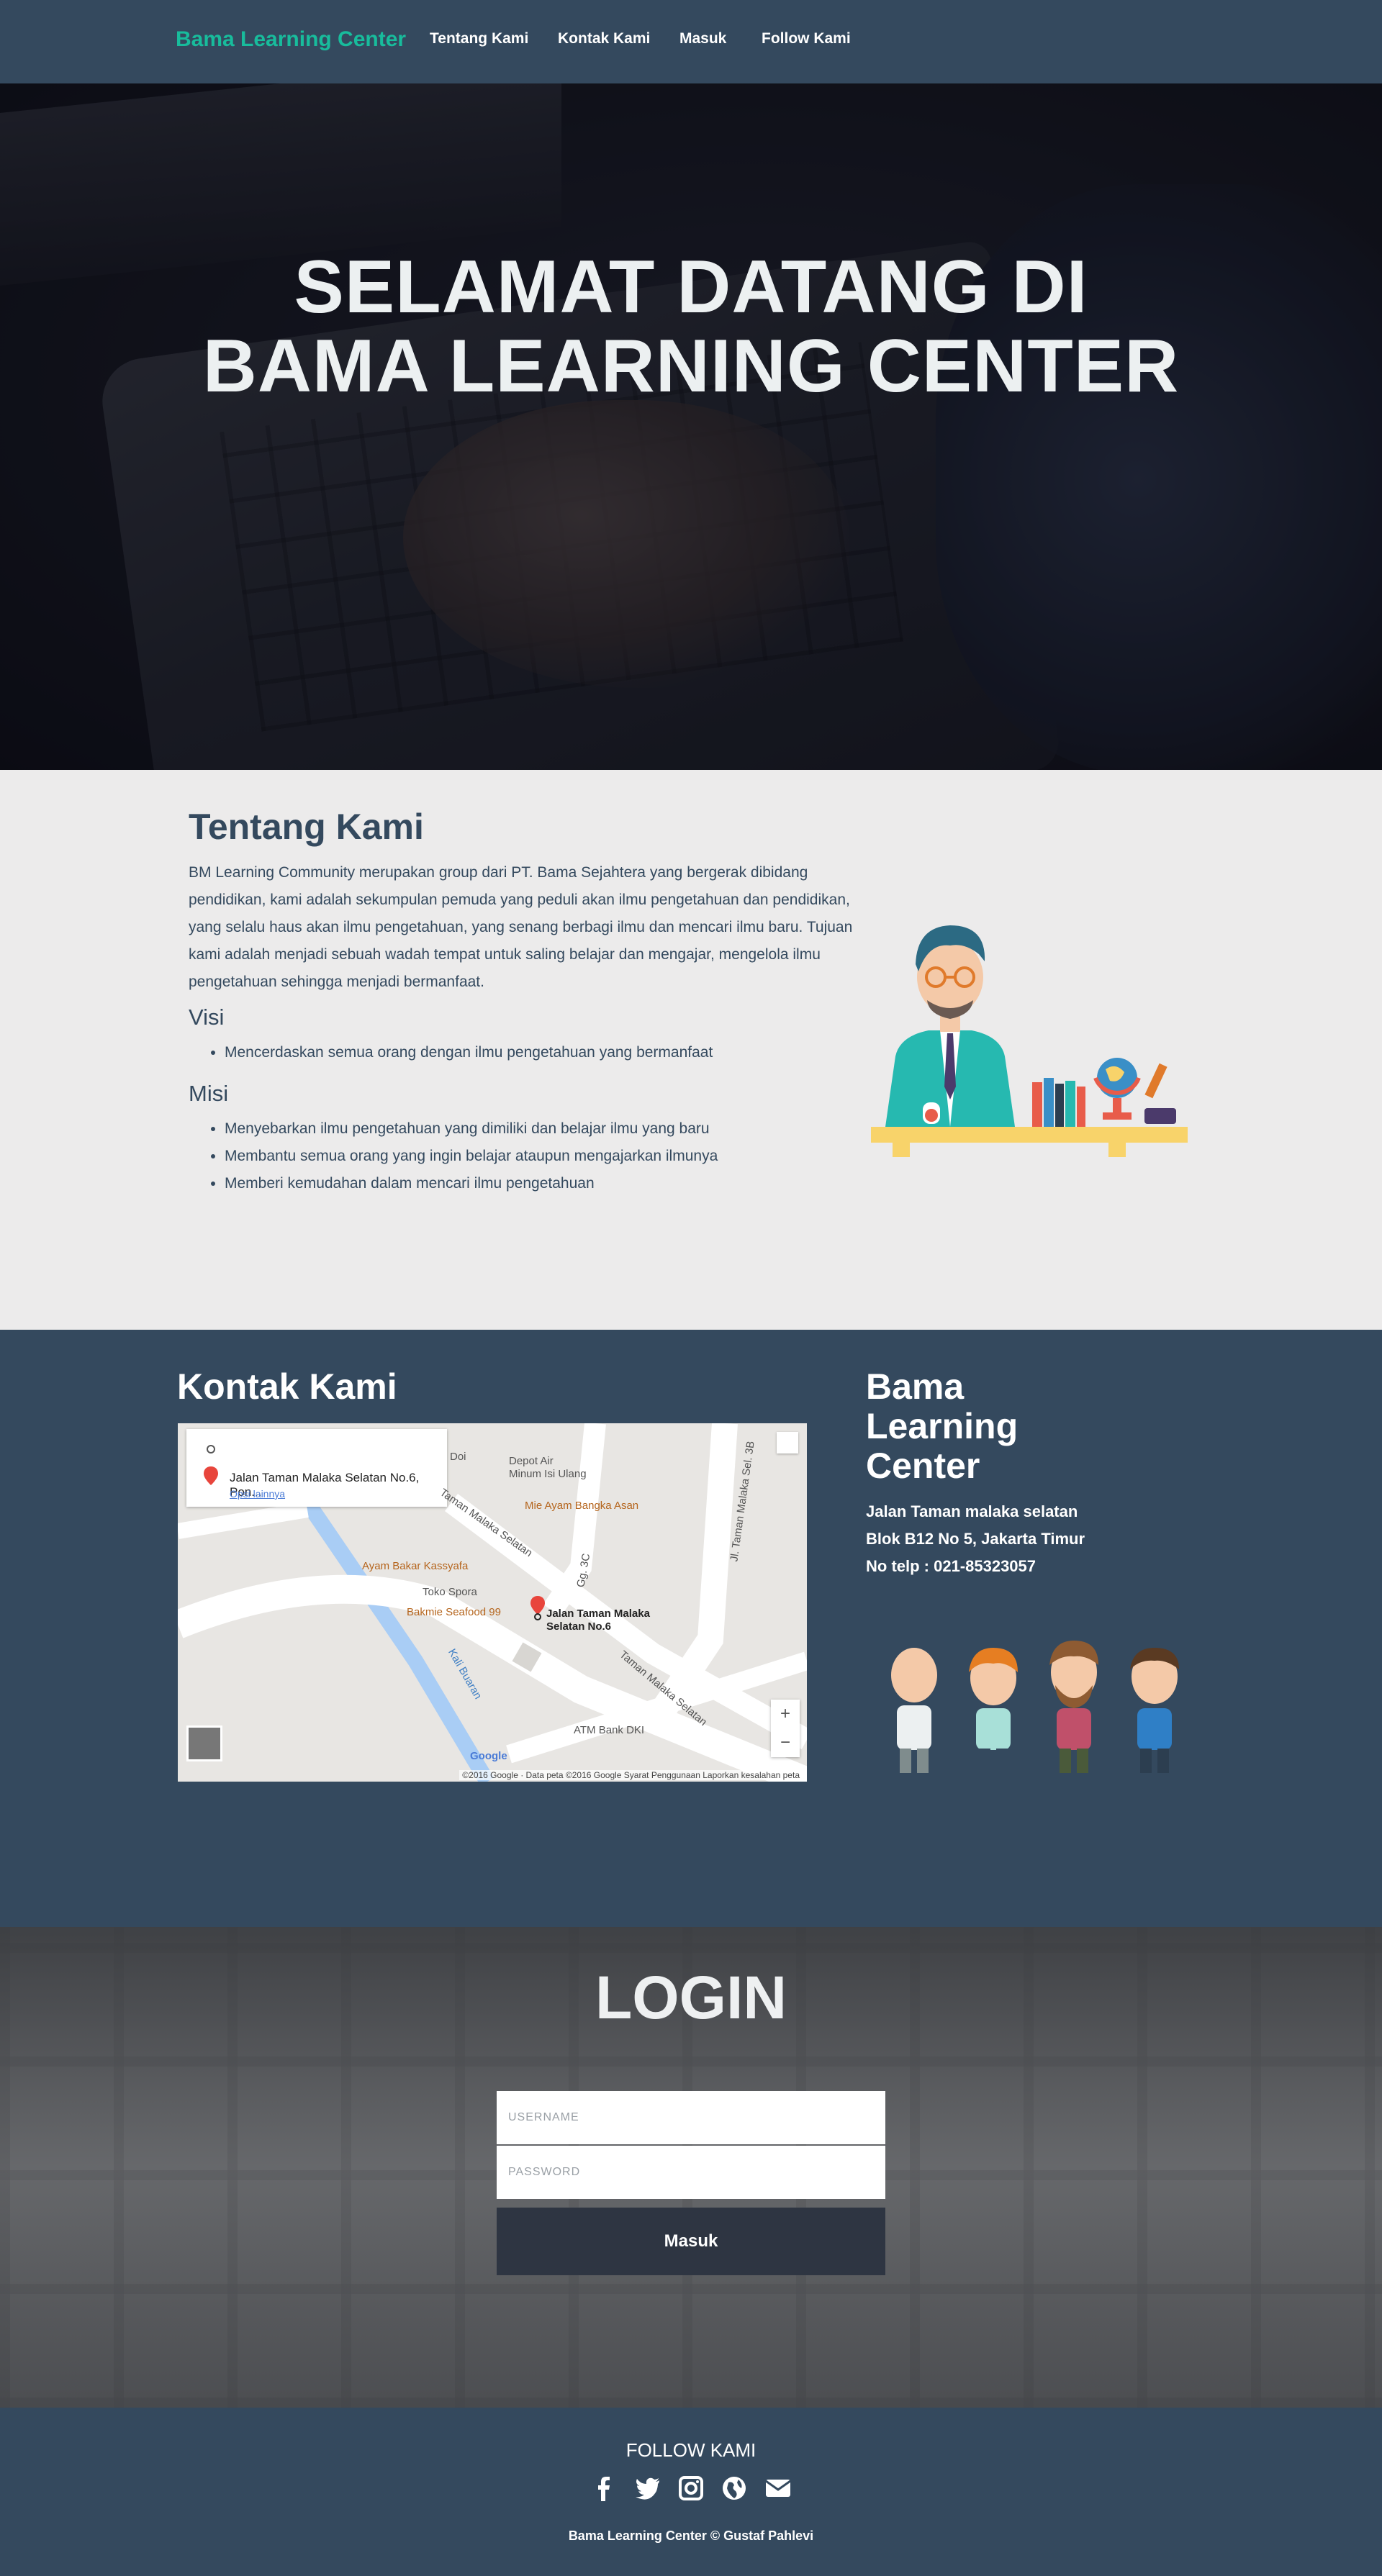 This screenshot has height=2576, width=1382. Describe the element at coordinates (691, 366) in the screenshot. I see `hero-title-line-2: BAMA LEARNING CENTER` at that location.